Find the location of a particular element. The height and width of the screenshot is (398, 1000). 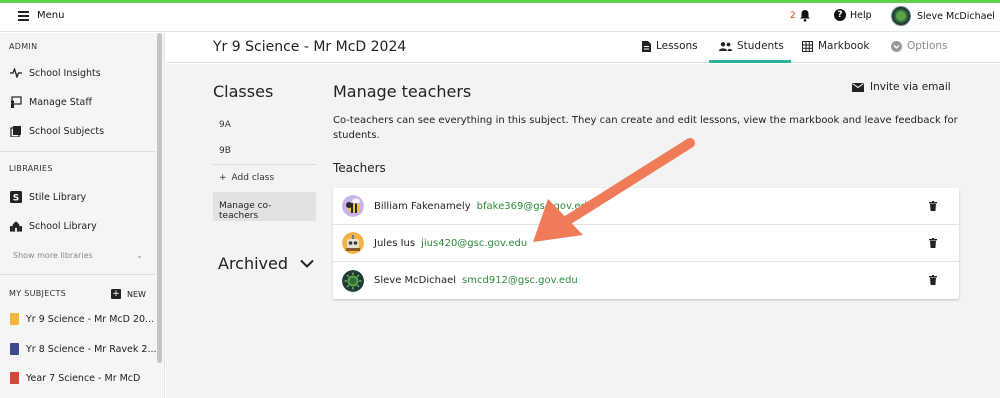

sidebar-item-stile-library: S Stile Library is located at coordinates (48, 197).